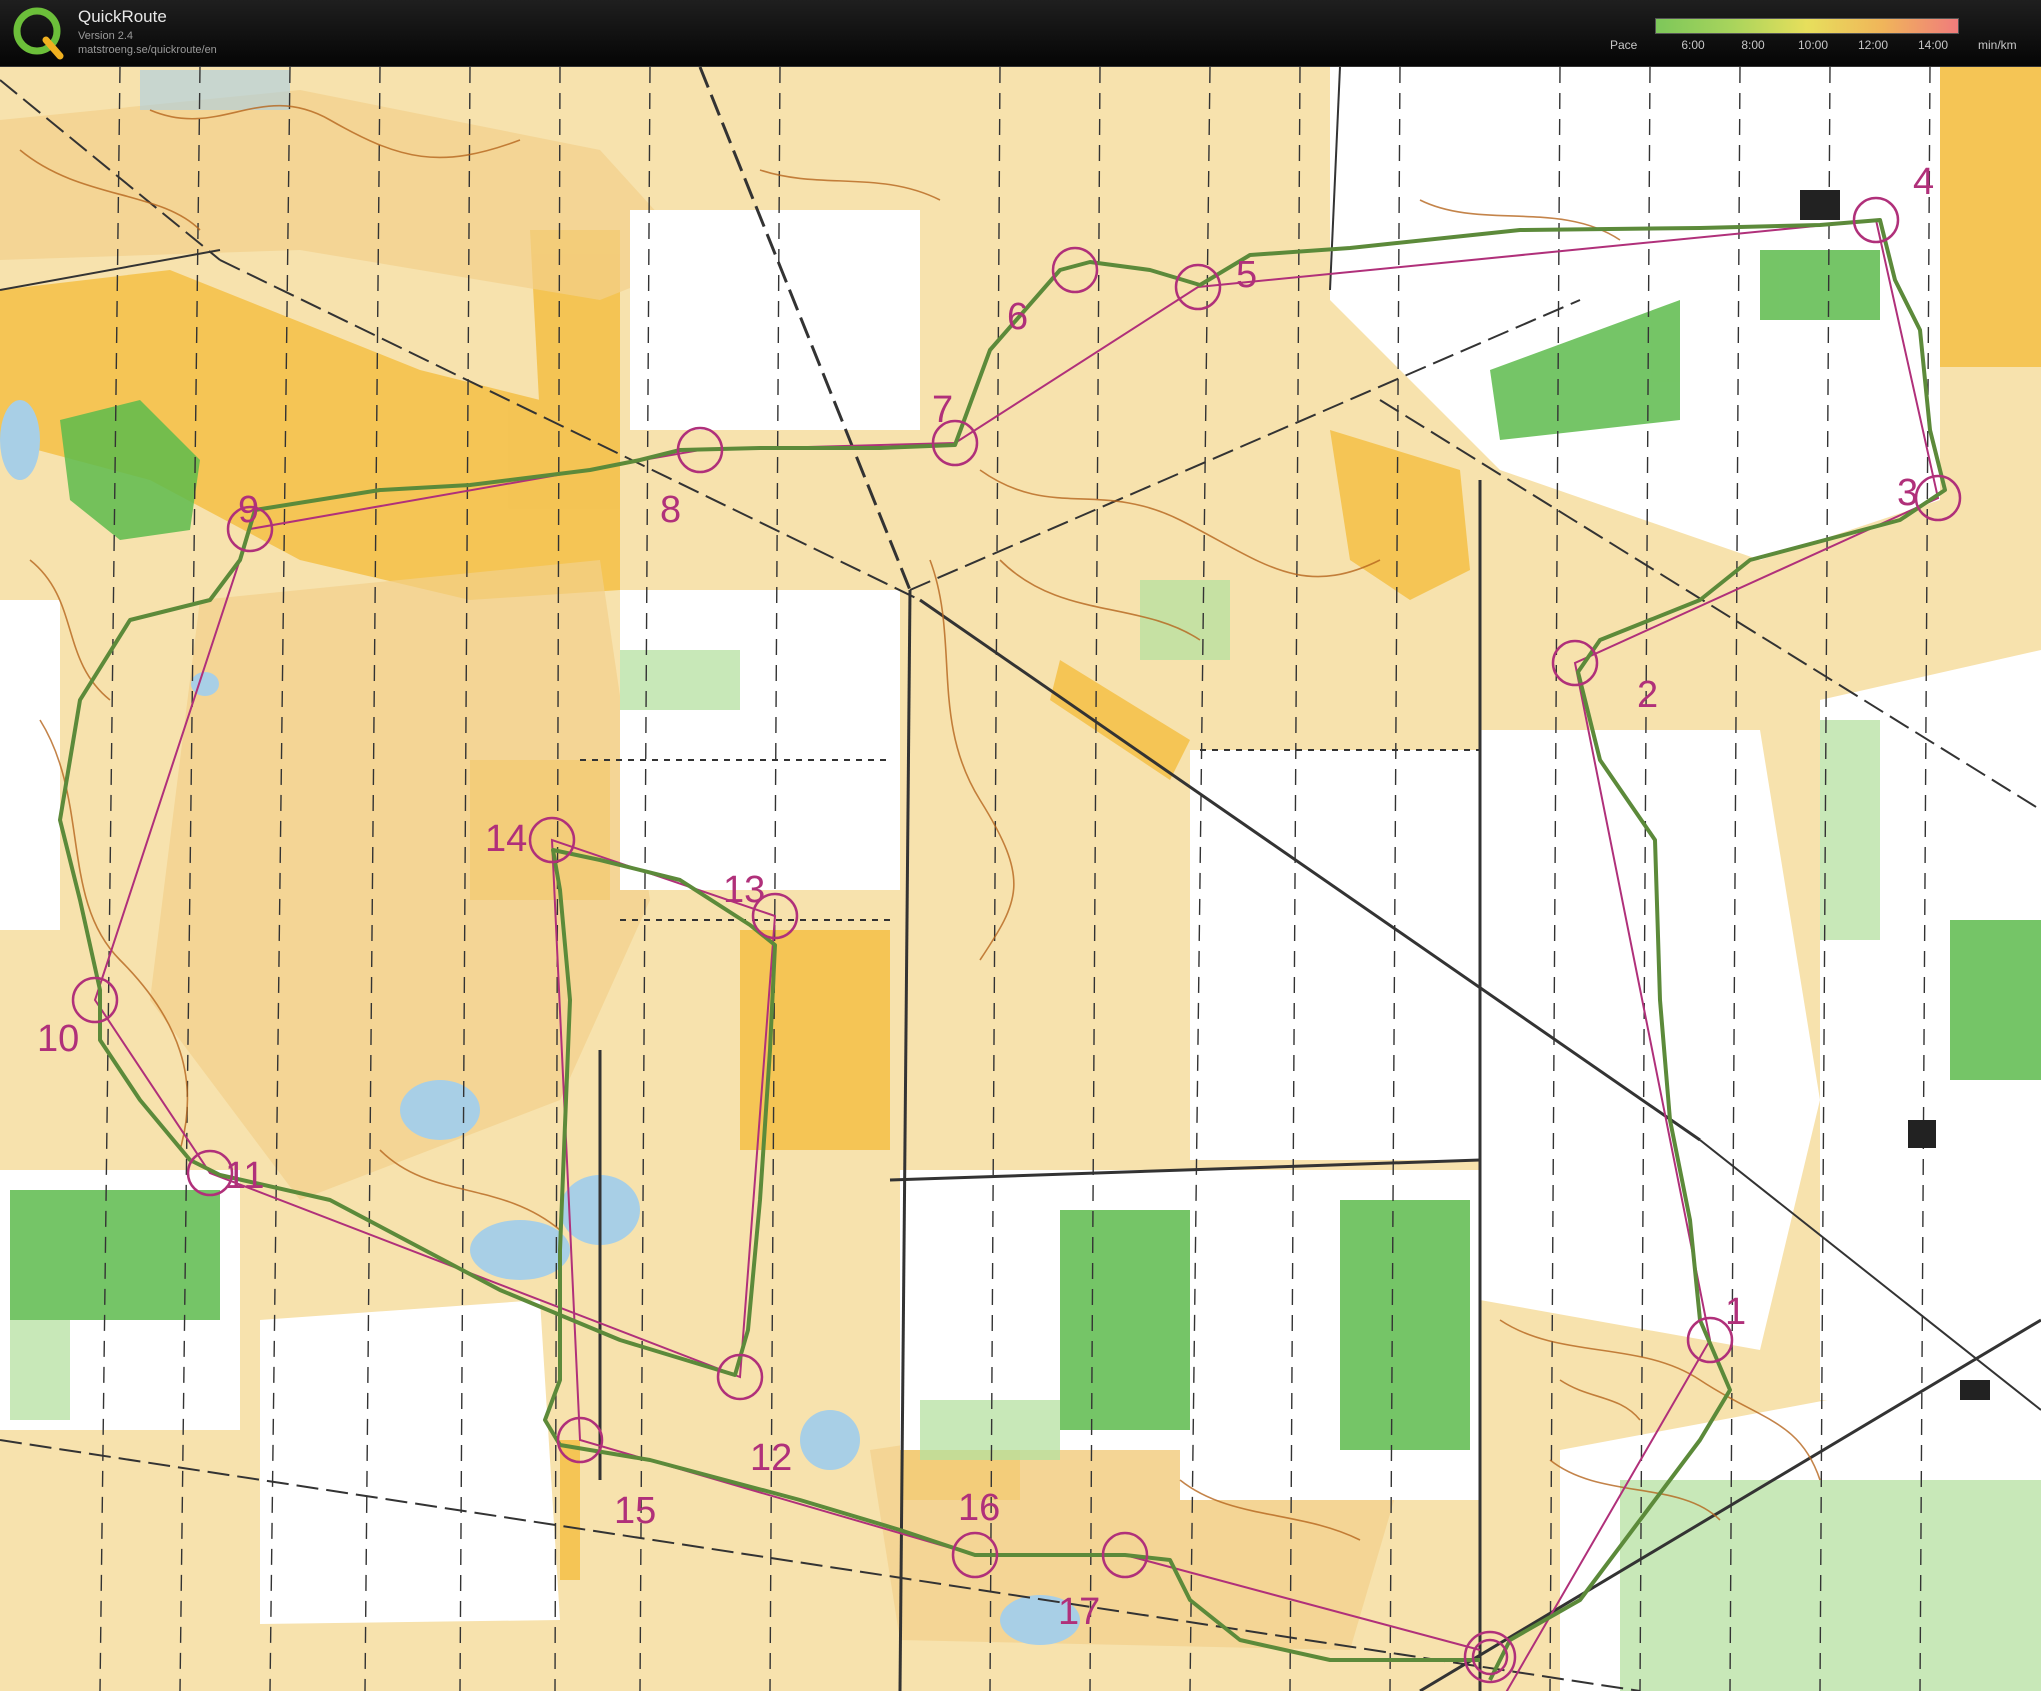 The height and width of the screenshot is (1691, 2041). Describe the element at coordinates (979, 1508) in the screenshot. I see `control-number-16: 16` at that location.